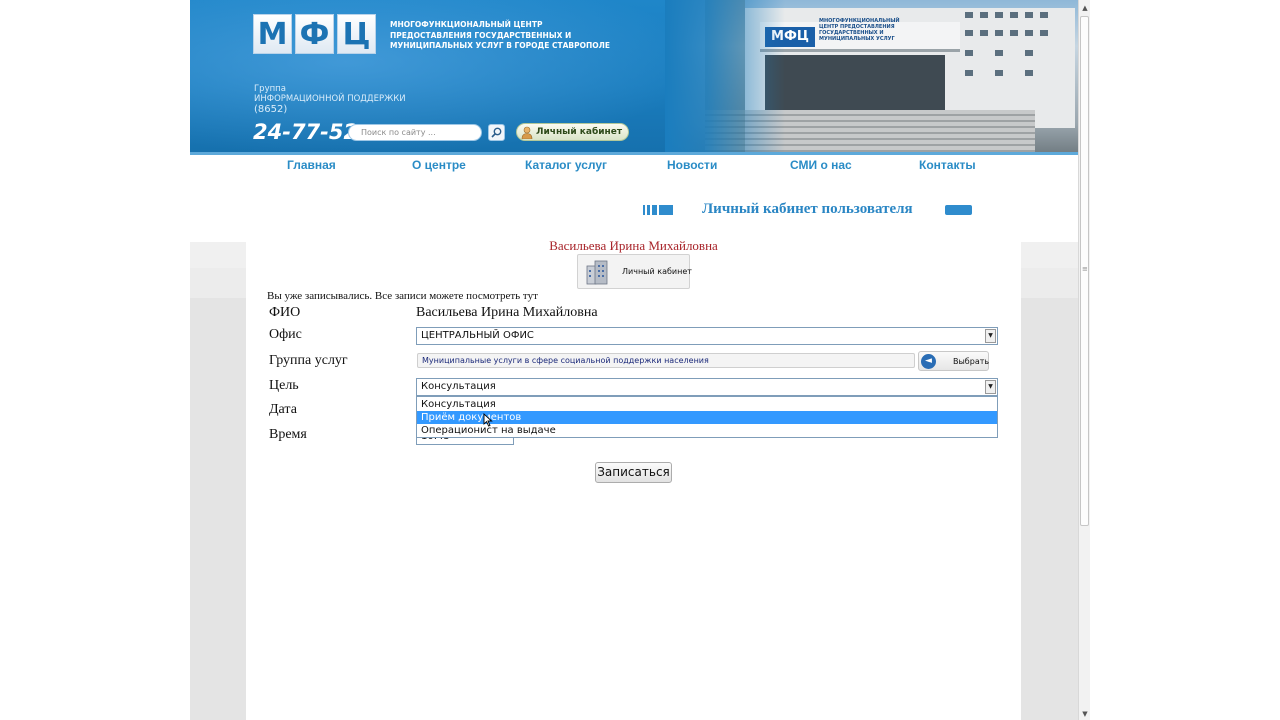 The image size is (1280, 720). Describe the element at coordinates (566, 165) in the screenshot. I see `nav-item-catalog: Каталог услуг` at that location.